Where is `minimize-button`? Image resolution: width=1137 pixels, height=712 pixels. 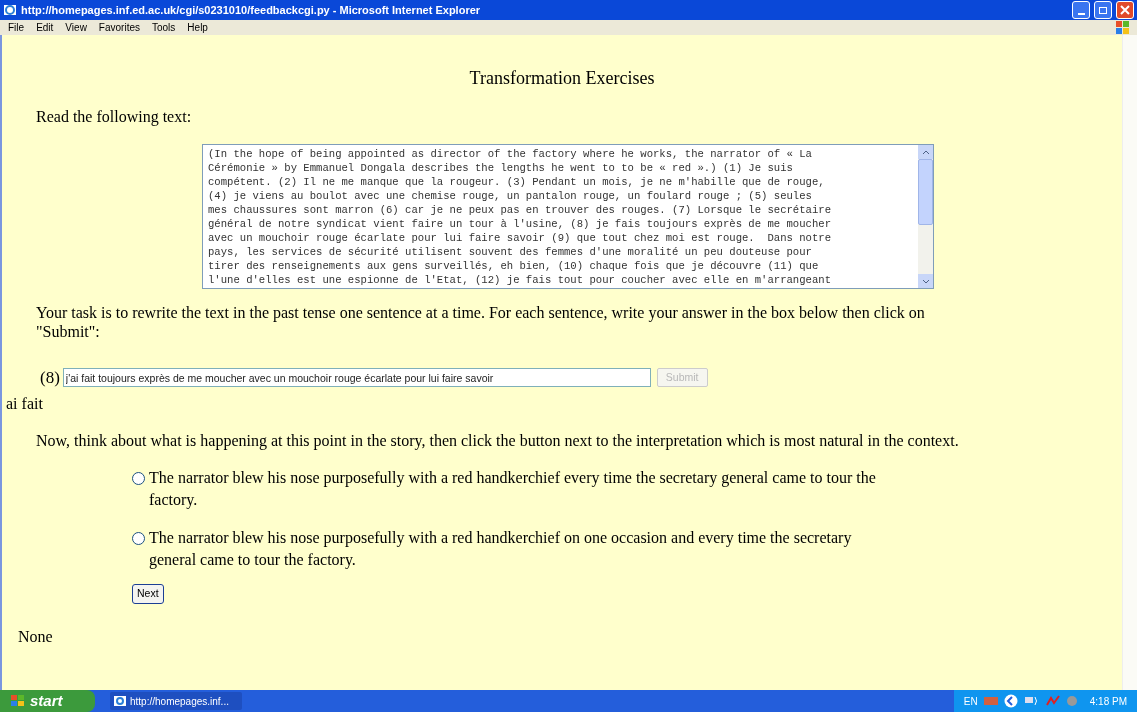
minimize-button is located at coordinates (1081, 10).